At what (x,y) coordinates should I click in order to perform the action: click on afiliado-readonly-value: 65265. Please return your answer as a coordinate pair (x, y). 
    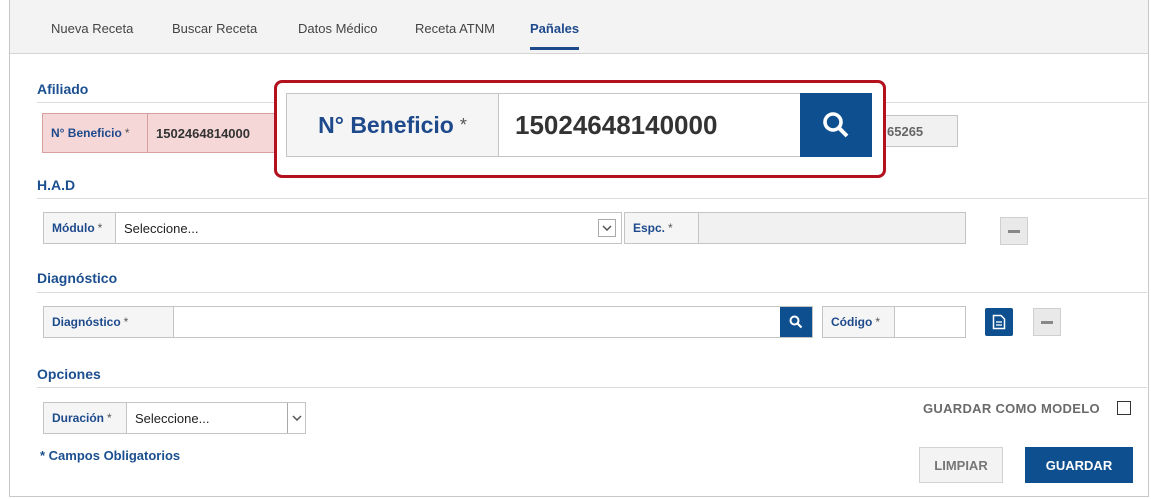
    Looking at the image, I should click on (905, 131).